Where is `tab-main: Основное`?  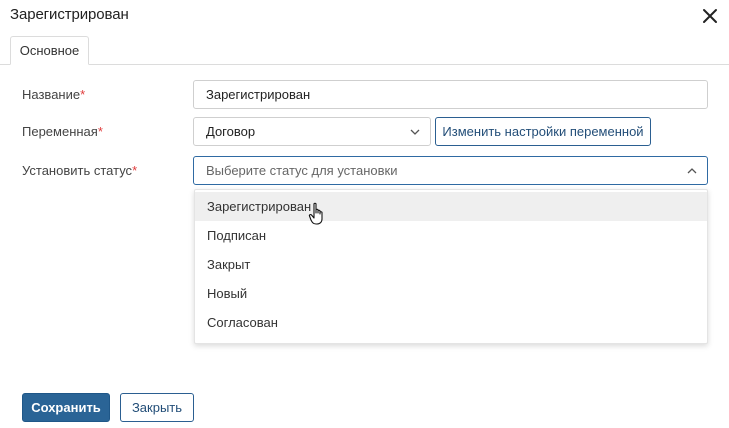 tab-main: Основное is located at coordinates (49, 50).